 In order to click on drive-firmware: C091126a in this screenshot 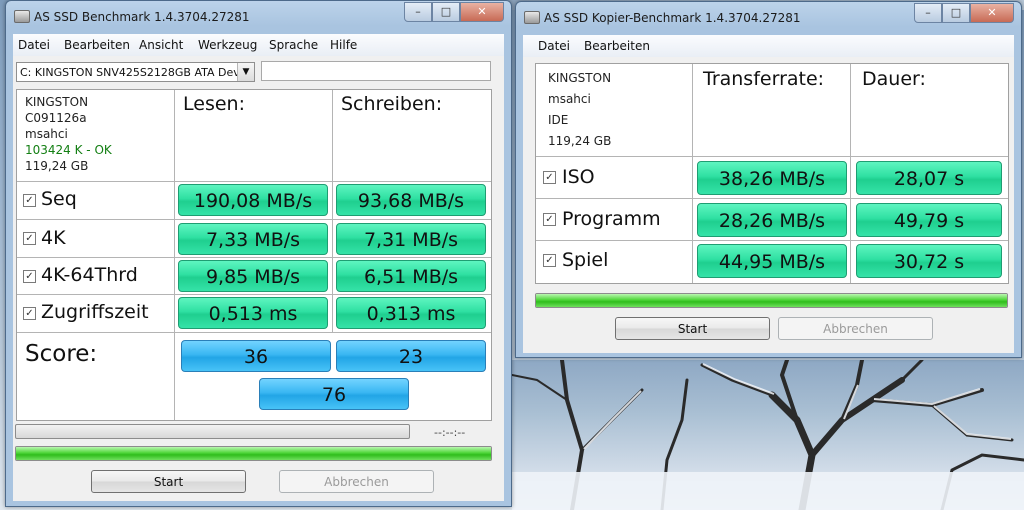, I will do `click(56, 118)`.